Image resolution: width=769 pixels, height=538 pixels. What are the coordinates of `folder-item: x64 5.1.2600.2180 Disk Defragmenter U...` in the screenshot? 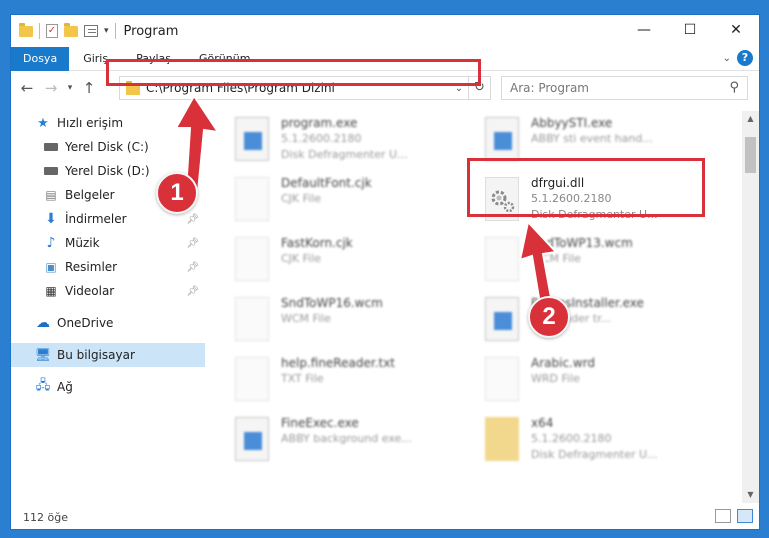 It's located at (610, 441).